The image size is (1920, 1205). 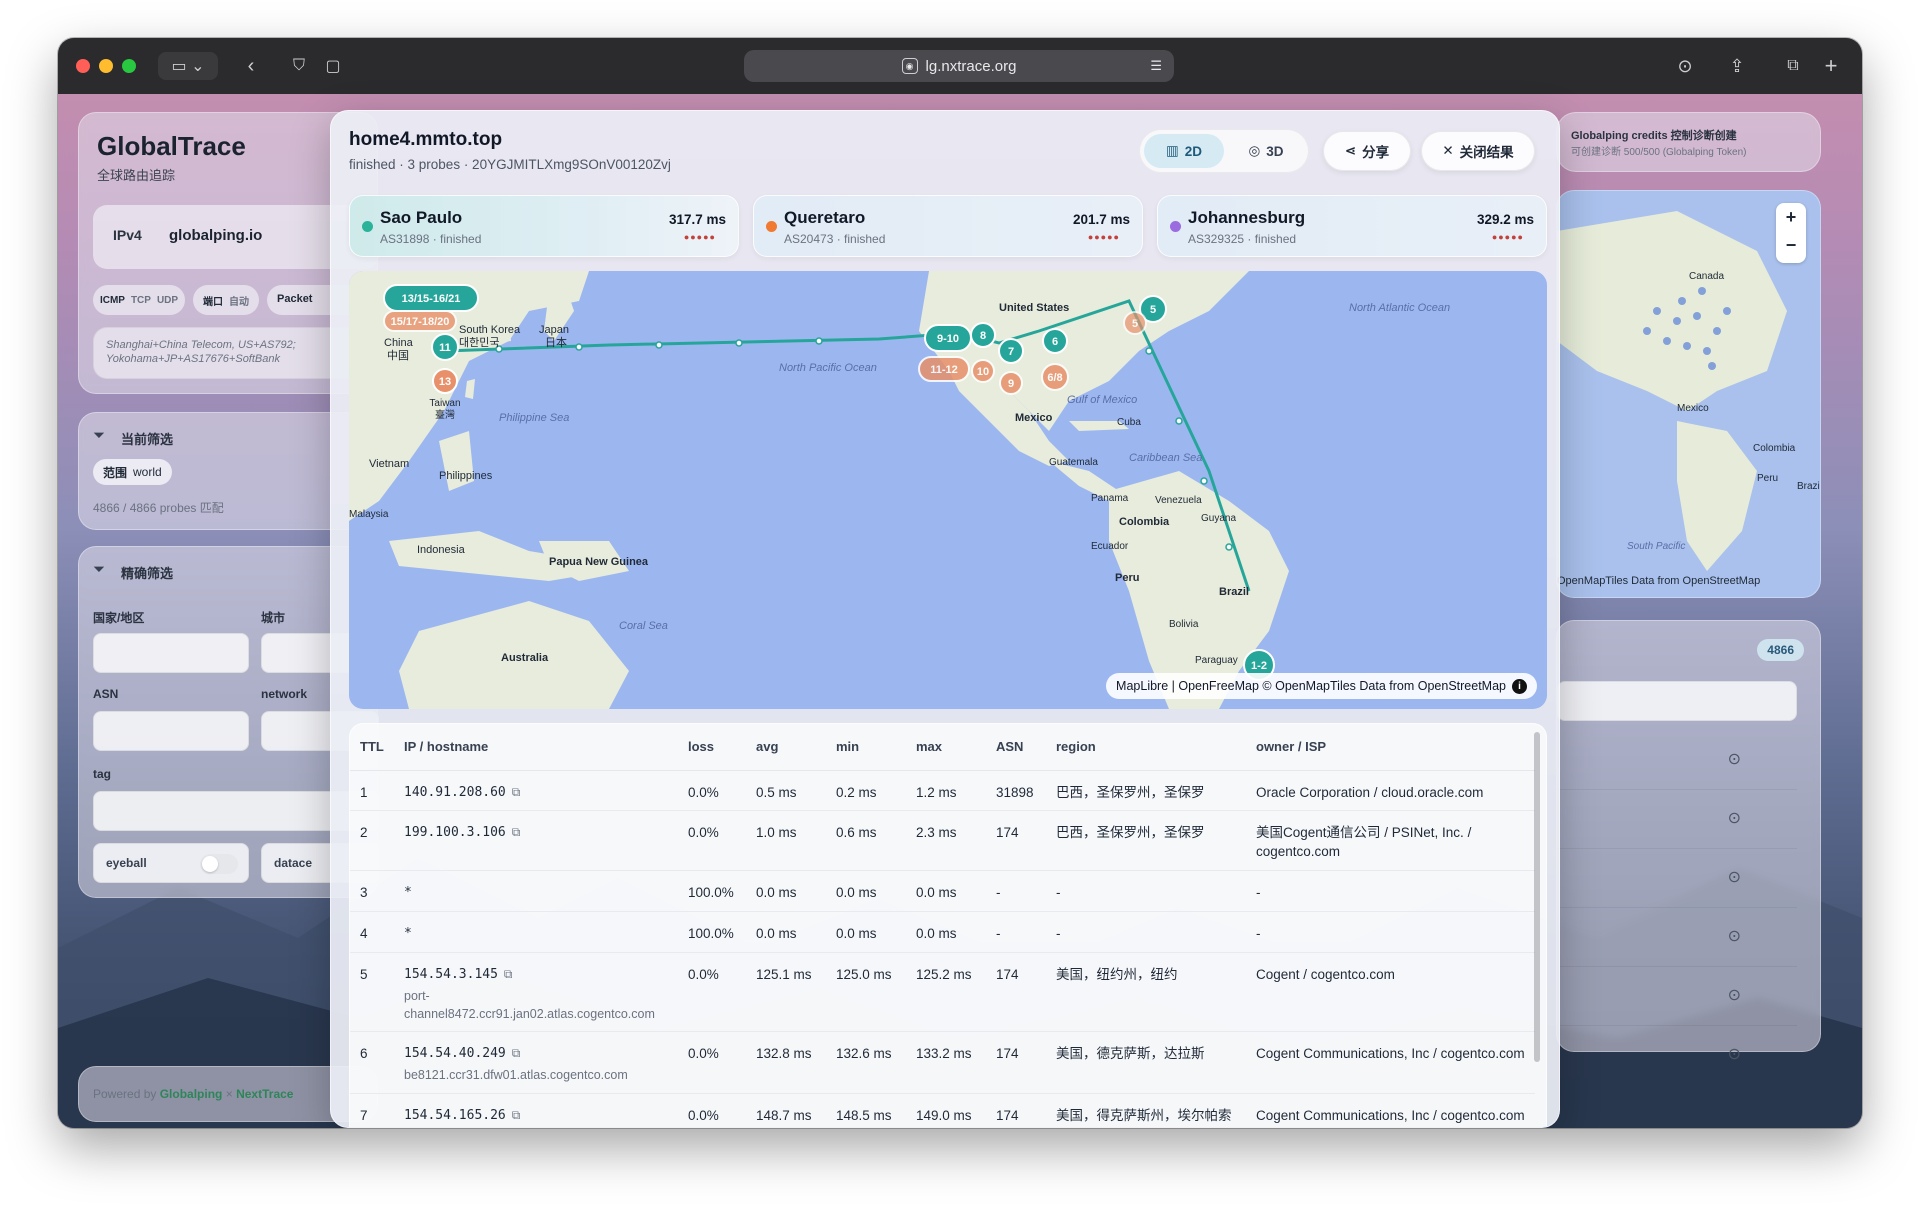 What do you see at coordinates (141, 300) in the screenshot?
I see `protocol-tcp: TCP` at bounding box center [141, 300].